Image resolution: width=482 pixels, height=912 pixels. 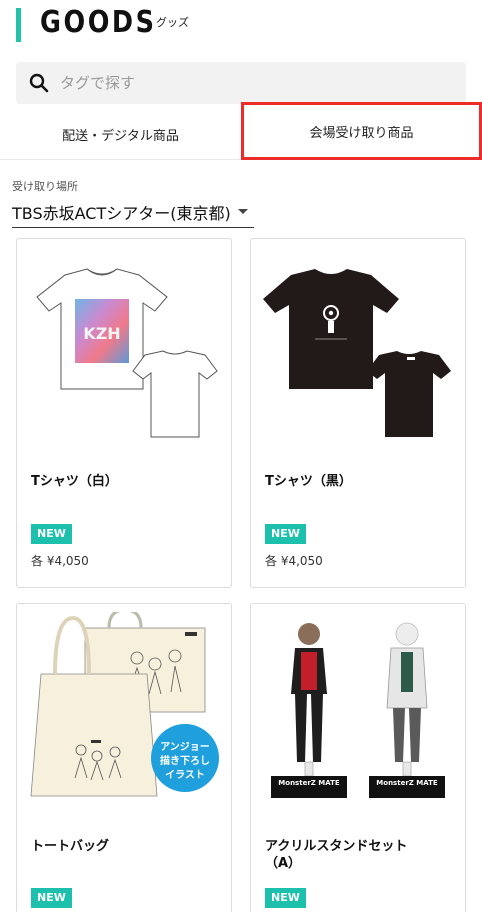 What do you see at coordinates (308, 481) in the screenshot?
I see `product-name: Tシャツ（黒）` at bounding box center [308, 481].